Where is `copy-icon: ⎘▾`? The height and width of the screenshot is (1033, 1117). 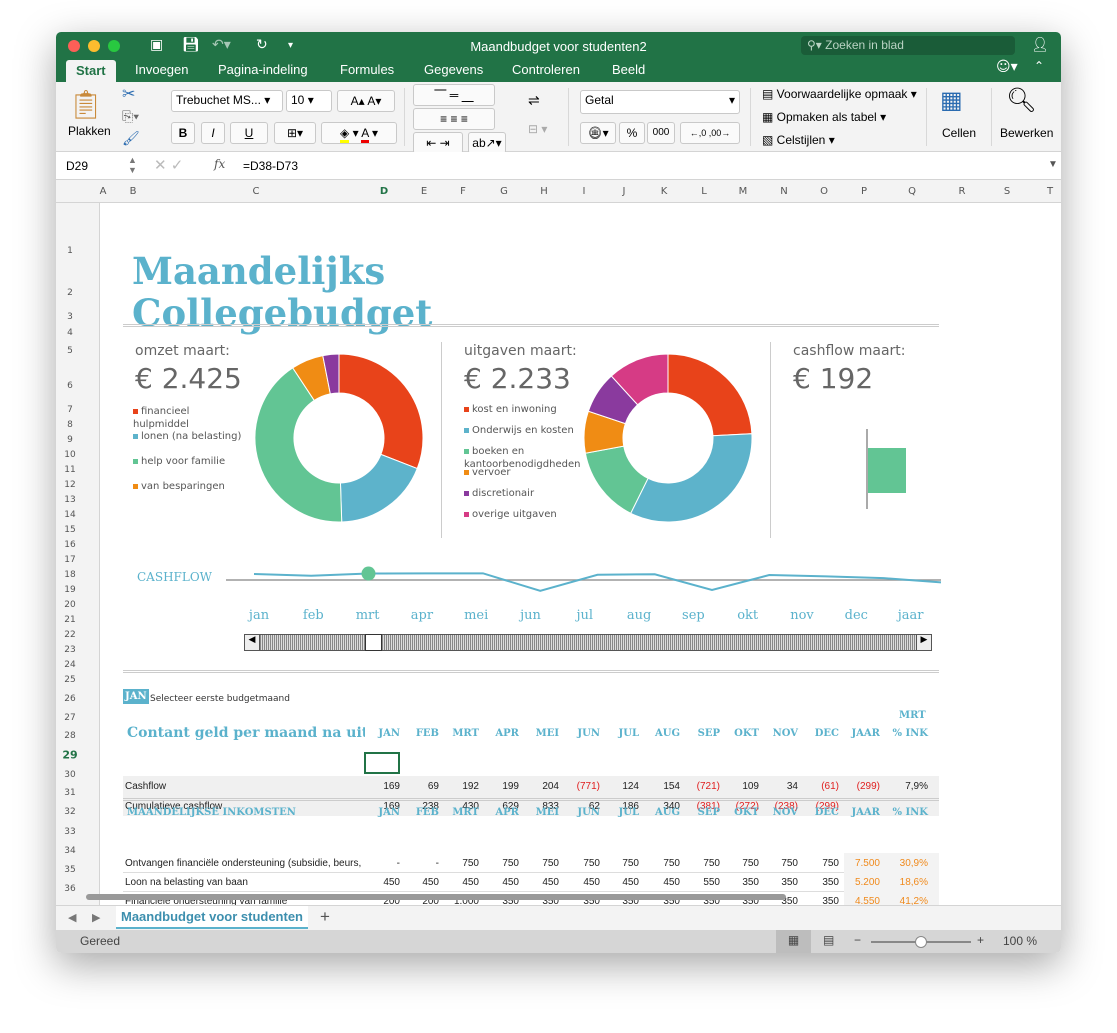 copy-icon: ⎘▾ is located at coordinates (130, 116).